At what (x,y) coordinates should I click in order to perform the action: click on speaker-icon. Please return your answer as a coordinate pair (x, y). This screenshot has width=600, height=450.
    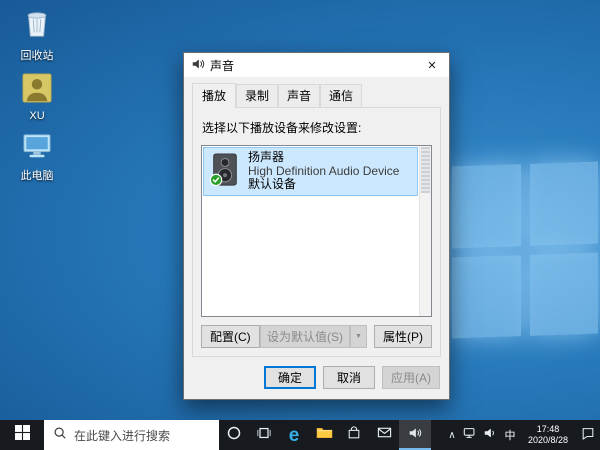
    Looking at the image, I should click on (198, 65).